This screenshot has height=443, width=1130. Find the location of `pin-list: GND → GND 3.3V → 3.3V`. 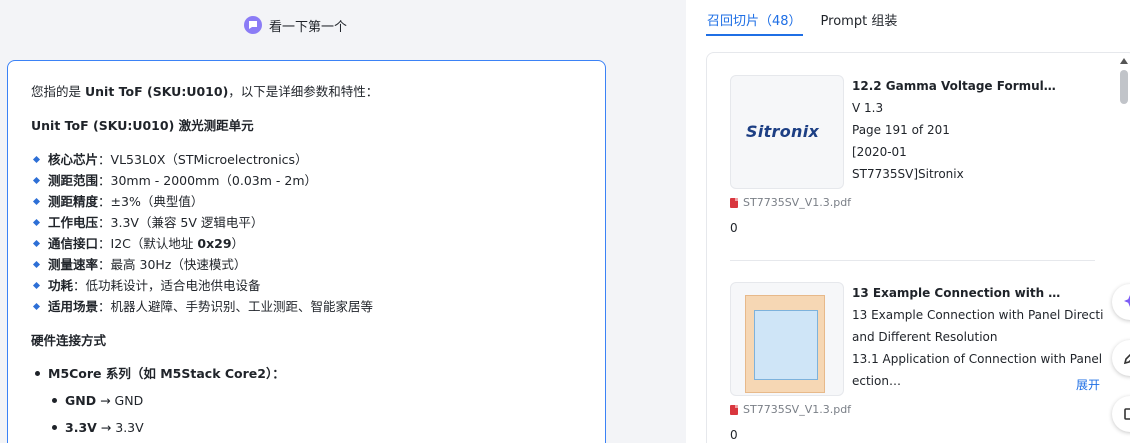

pin-list: GND → GND 3.3V → 3.3V is located at coordinates (315, 416).